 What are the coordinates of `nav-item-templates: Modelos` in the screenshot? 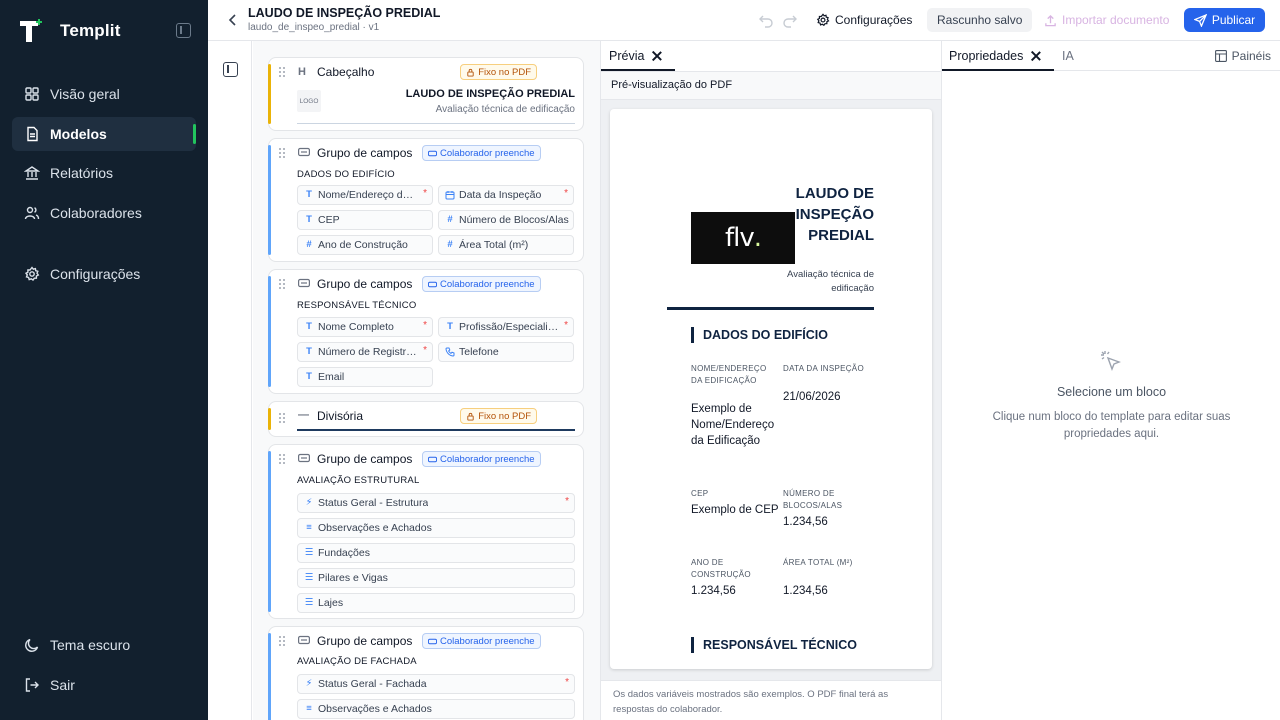 It's located at (104, 134).